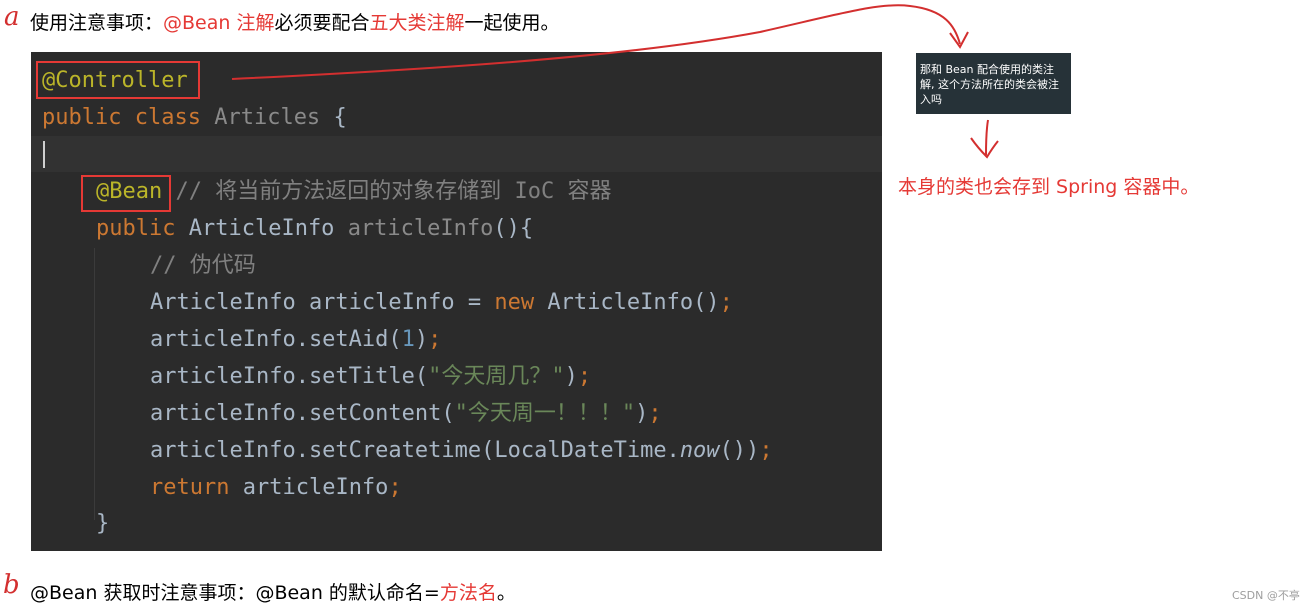 The height and width of the screenshot is (609, 1315). Describe the element at coordinates (615, 81) in the screenshot. I see `handwritten-arrows` at that location.